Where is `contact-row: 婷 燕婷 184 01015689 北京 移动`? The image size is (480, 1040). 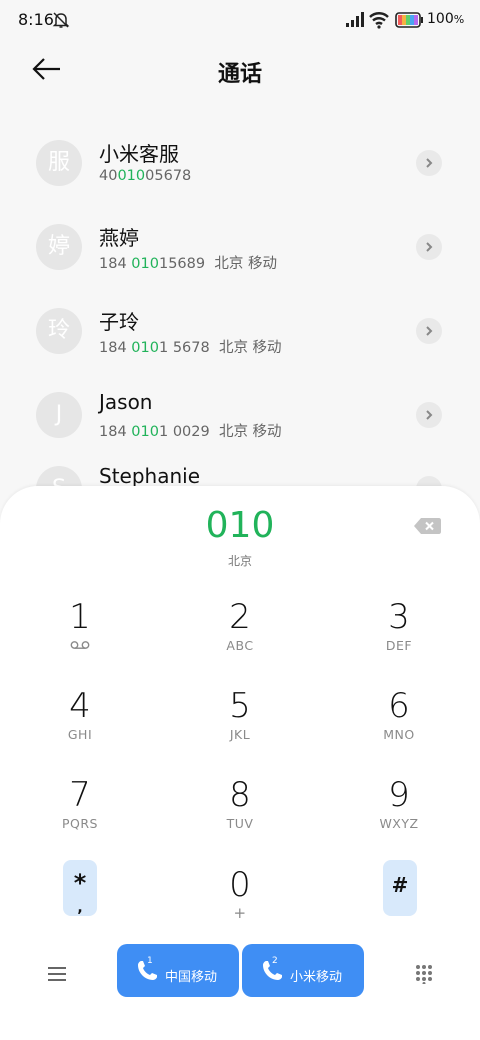 contact-row: 婷 燕婷 184 01015689 北京 移动 is located at coordinates (240, 256).